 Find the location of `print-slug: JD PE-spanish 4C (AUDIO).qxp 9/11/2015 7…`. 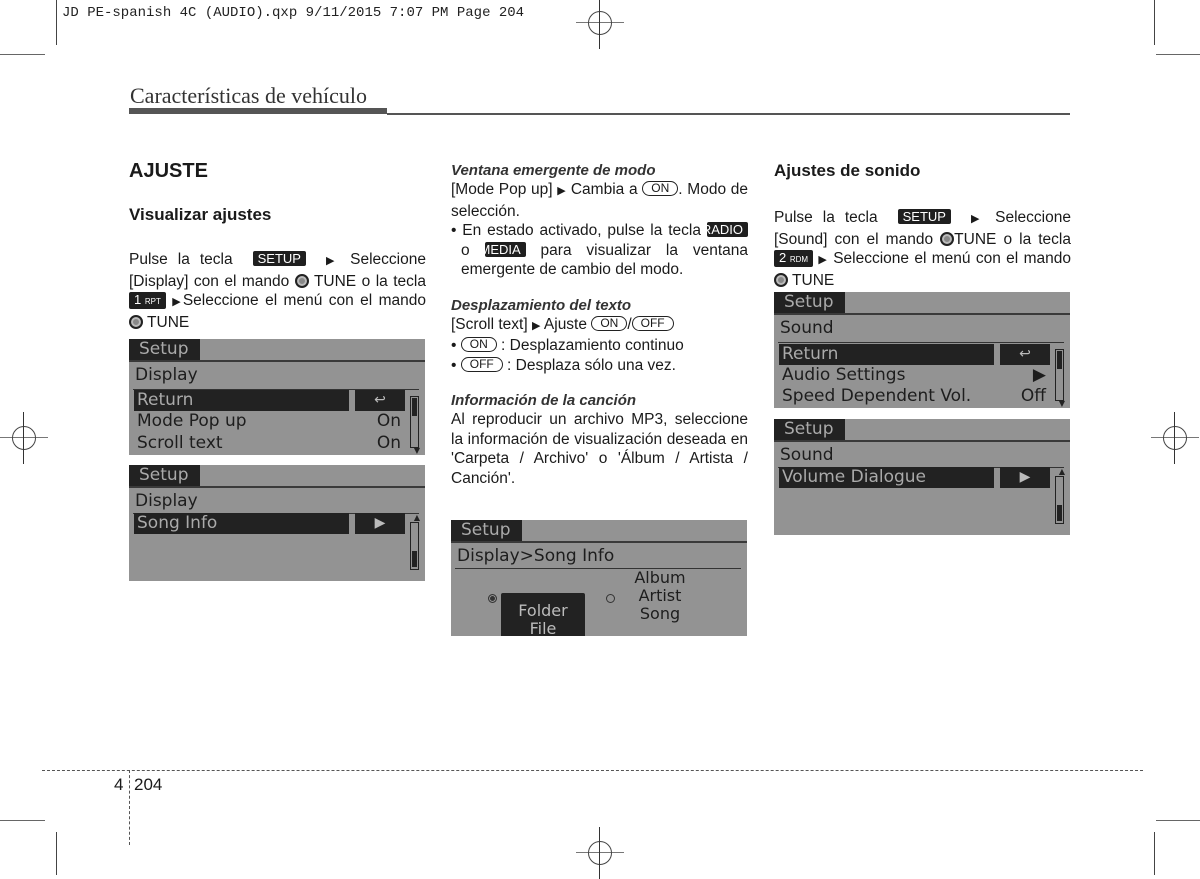

print-slug: JD PE-spanish 4C (AUDIO).qxp 9/11/2015 7… is located at coordinates (293, 13).